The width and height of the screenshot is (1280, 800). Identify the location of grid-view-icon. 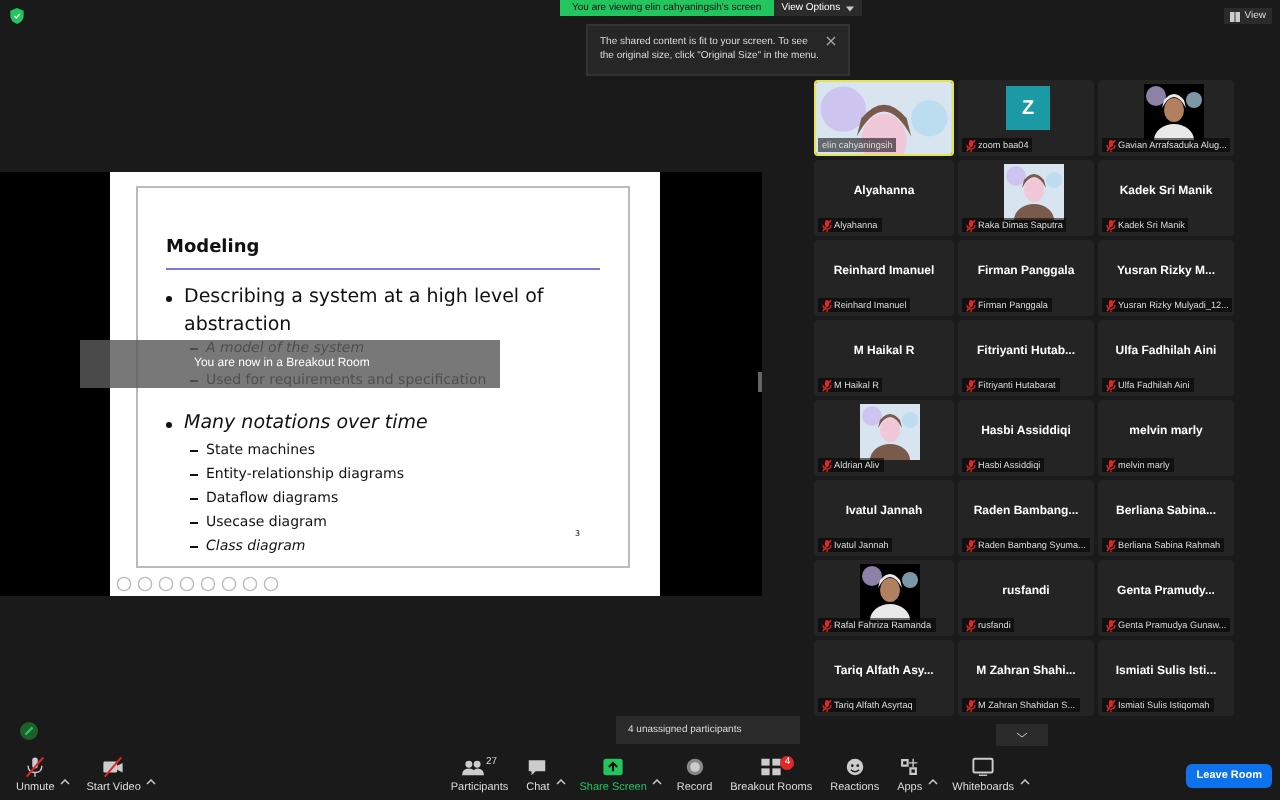
(1235, 16).